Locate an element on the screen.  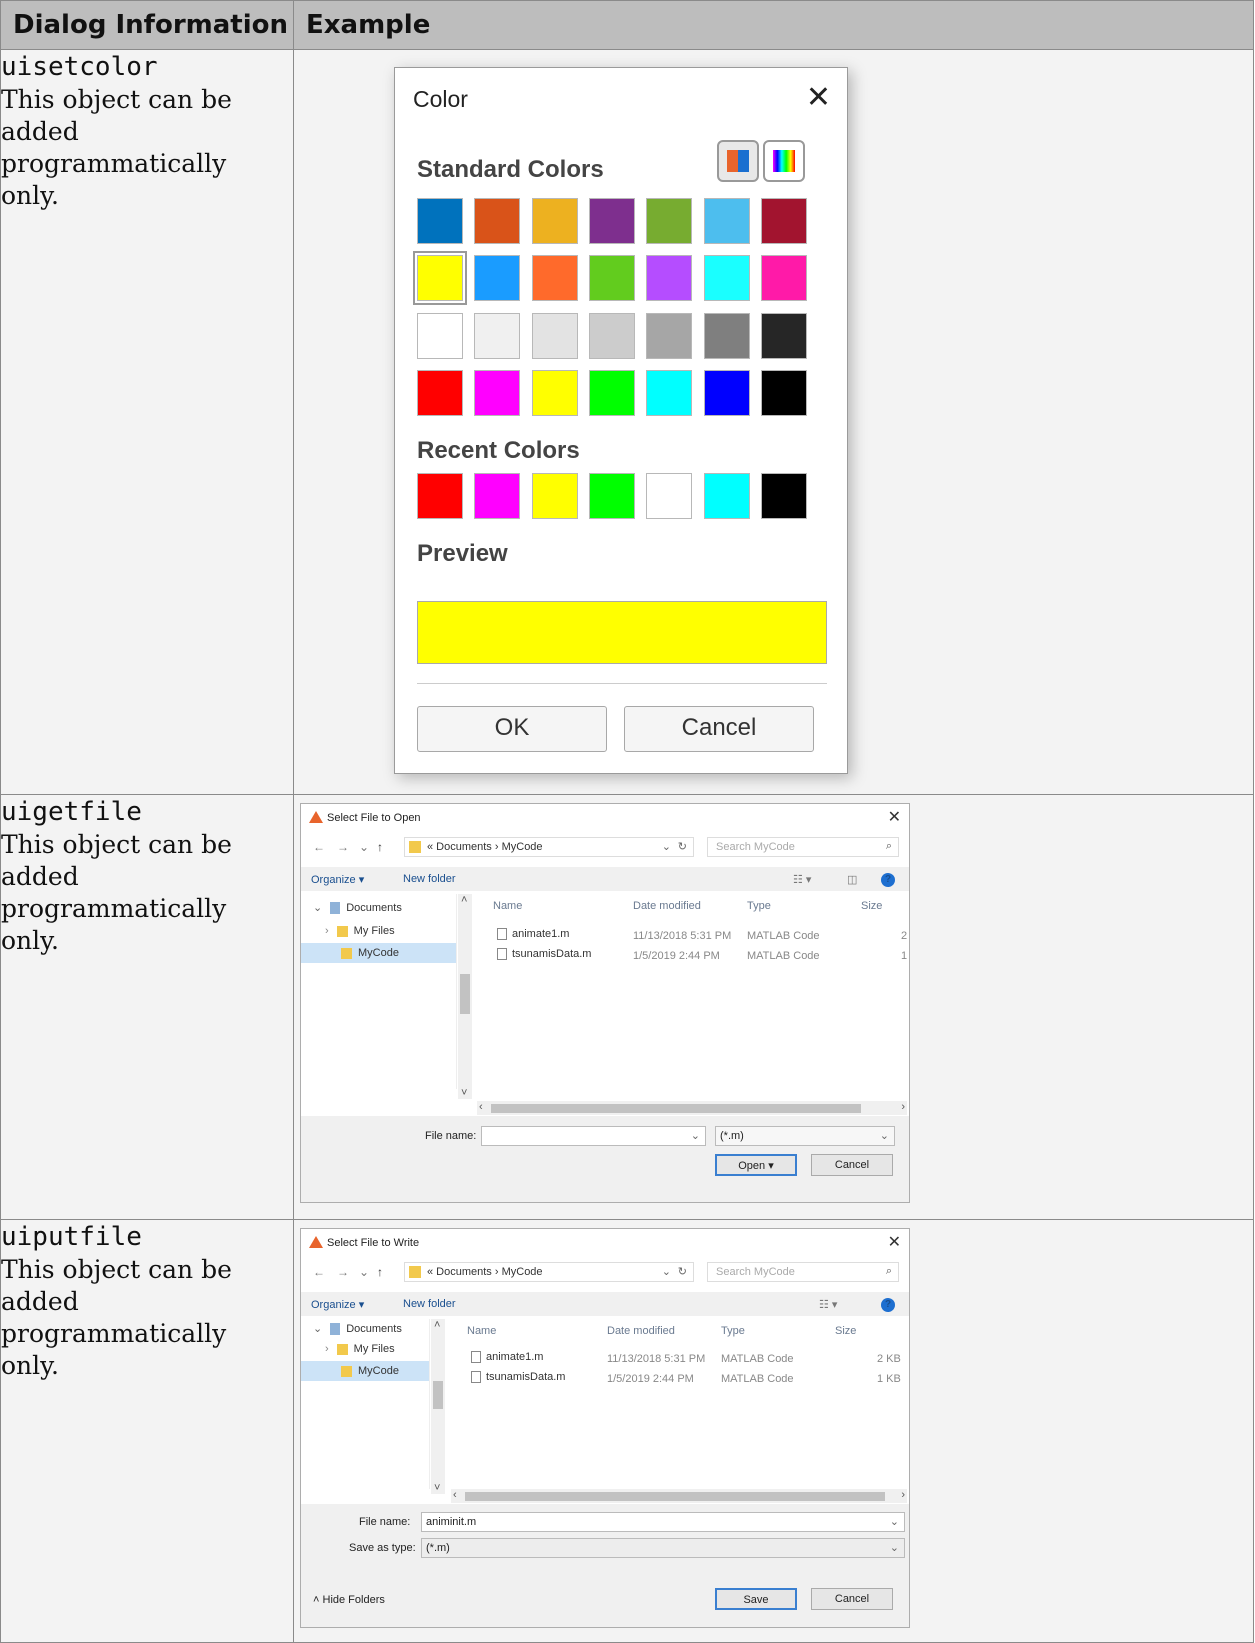
column-name: Name is located at coordinates (507, 906).